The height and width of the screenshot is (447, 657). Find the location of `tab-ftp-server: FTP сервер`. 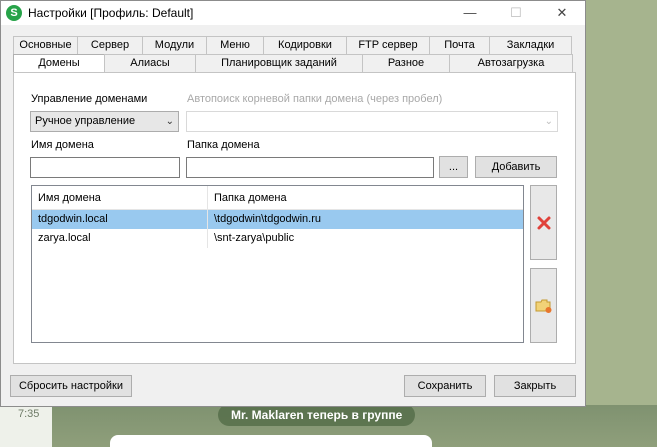

tab-ftp-server: FTP сервер is located at coordinates (388, 45).